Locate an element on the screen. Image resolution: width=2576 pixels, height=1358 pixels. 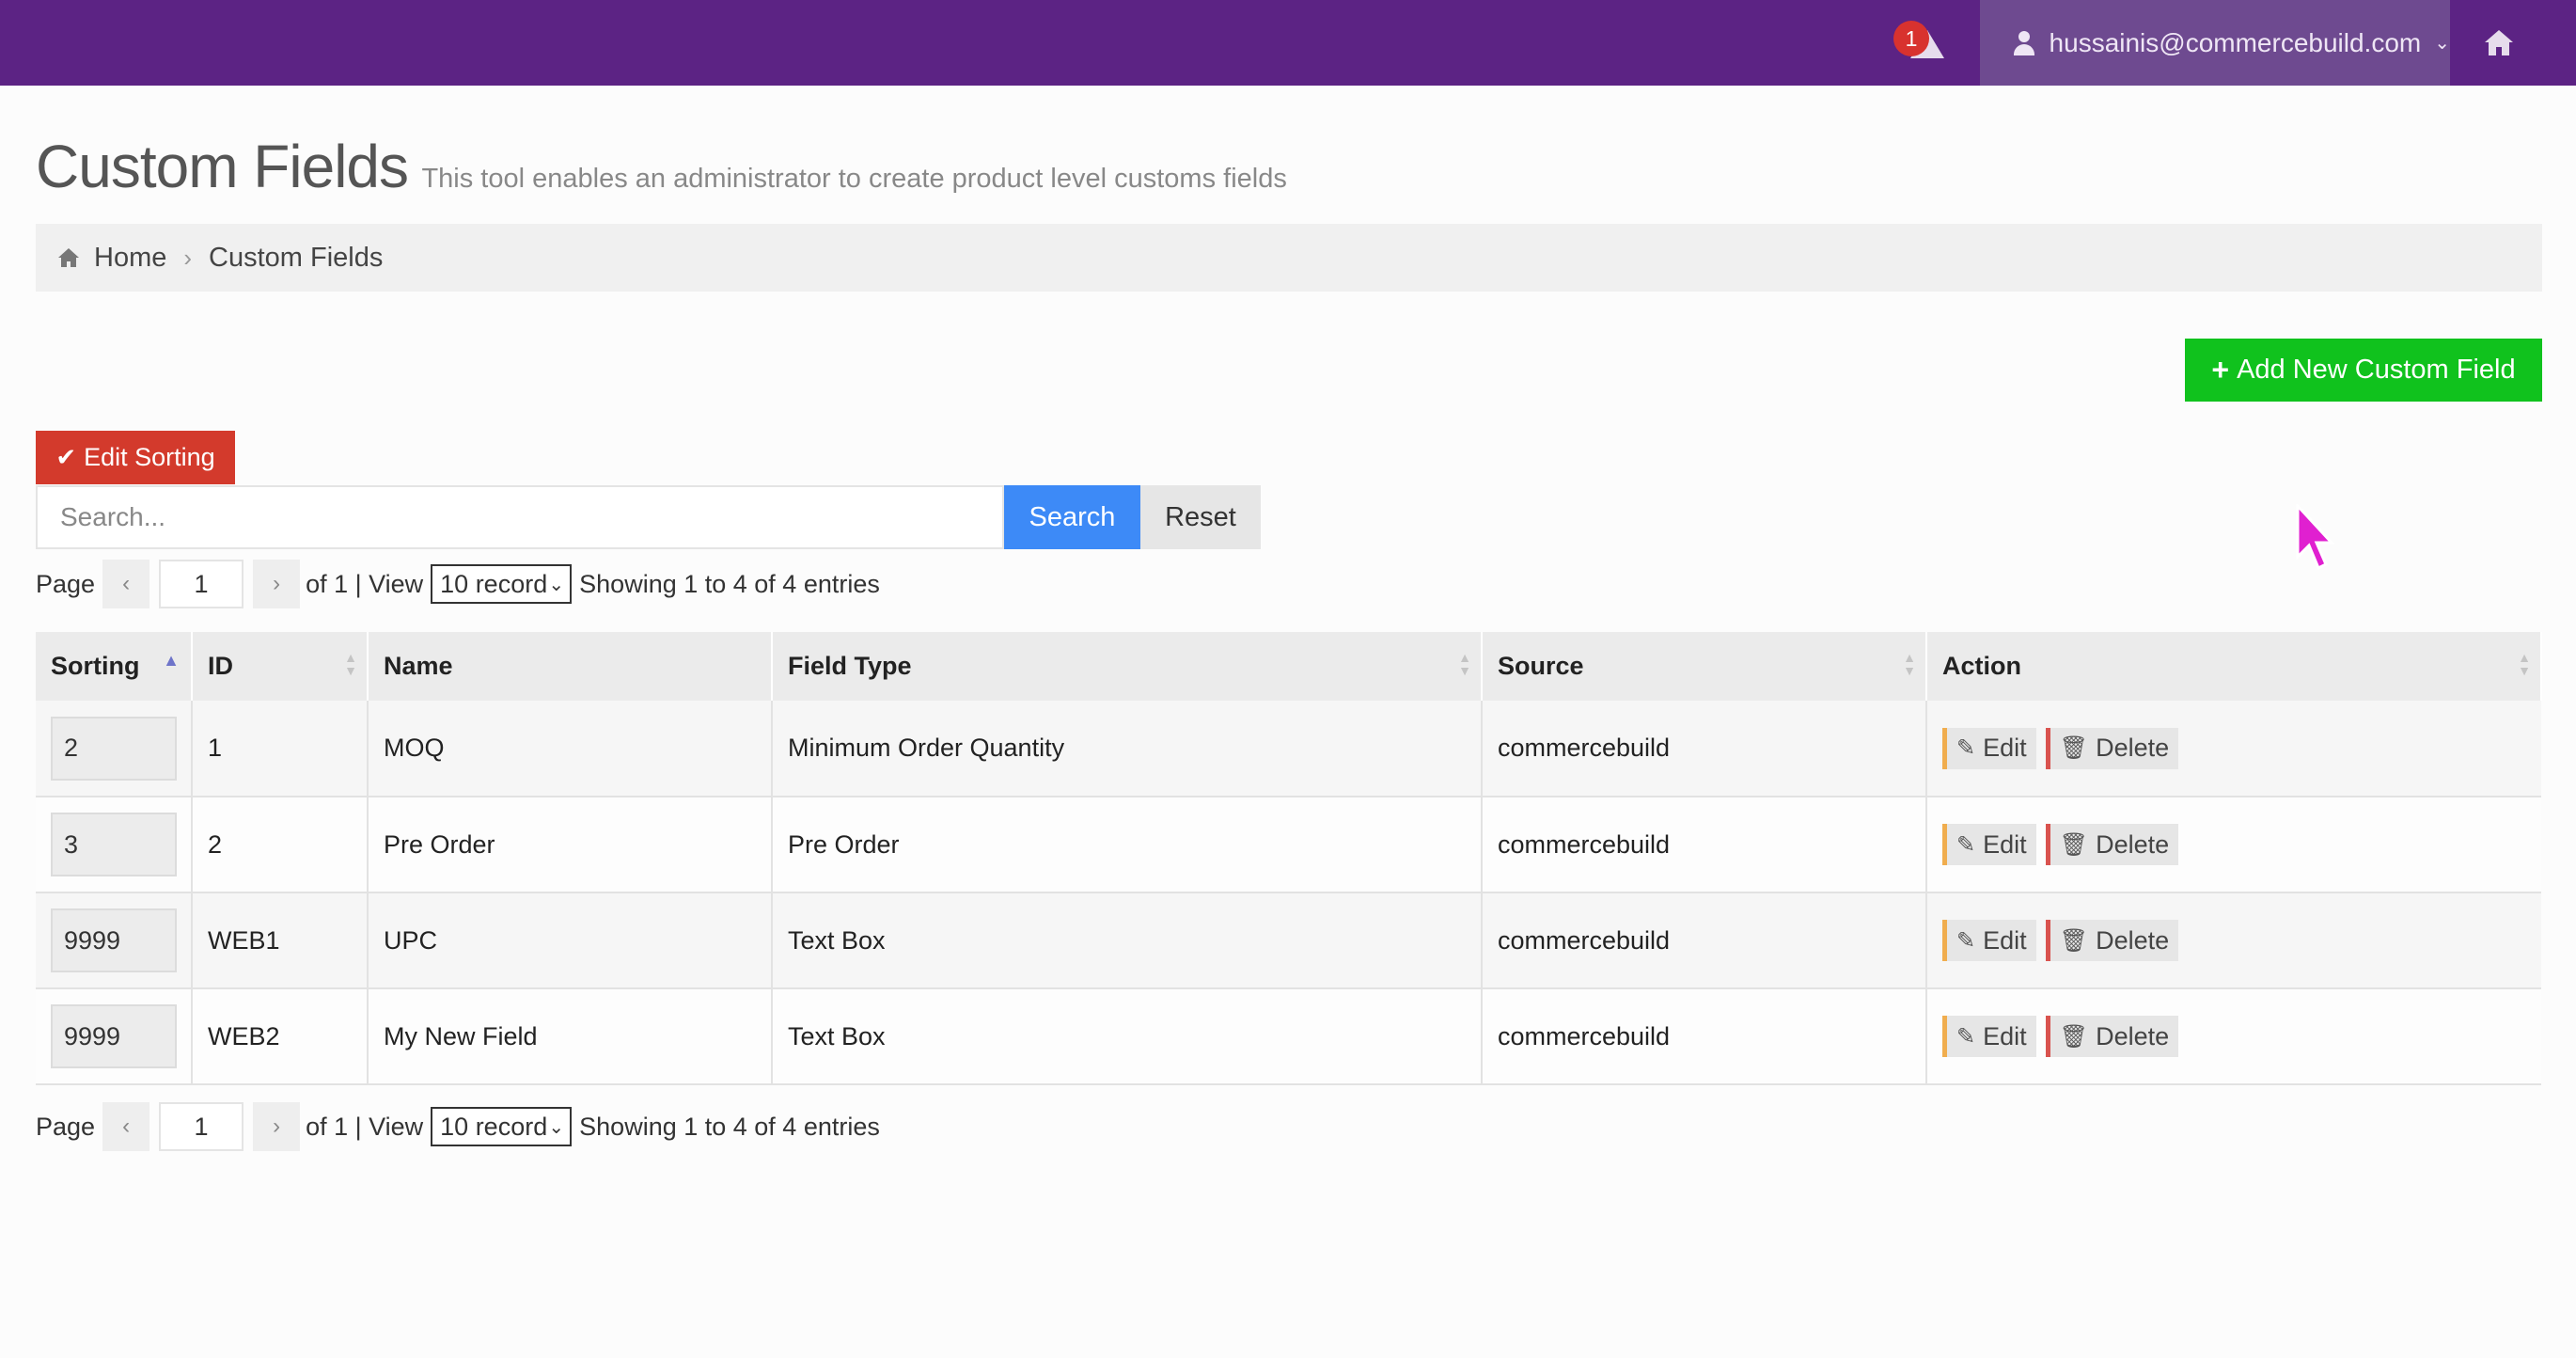
edit-sorting-button: ✔ Edit Sorting is located at coordinates (136, 457).